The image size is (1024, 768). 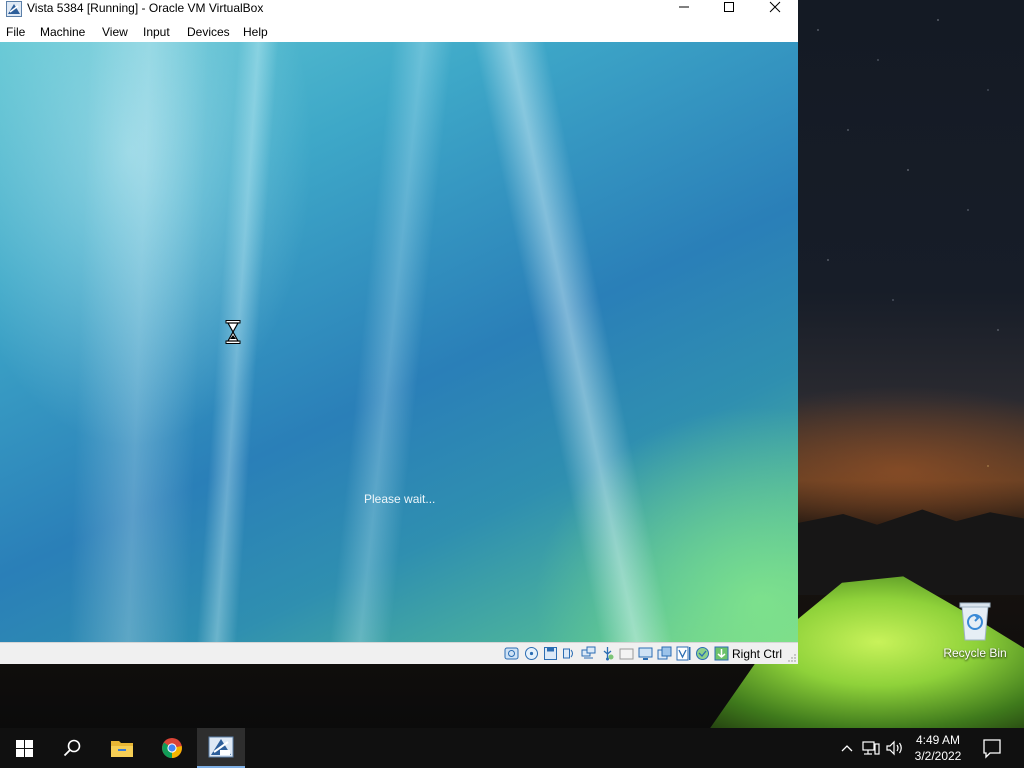 What do you see at coordinates (702, 653) in the screenshot?
I see `cpu-icon` at bounding box center [702, 653].